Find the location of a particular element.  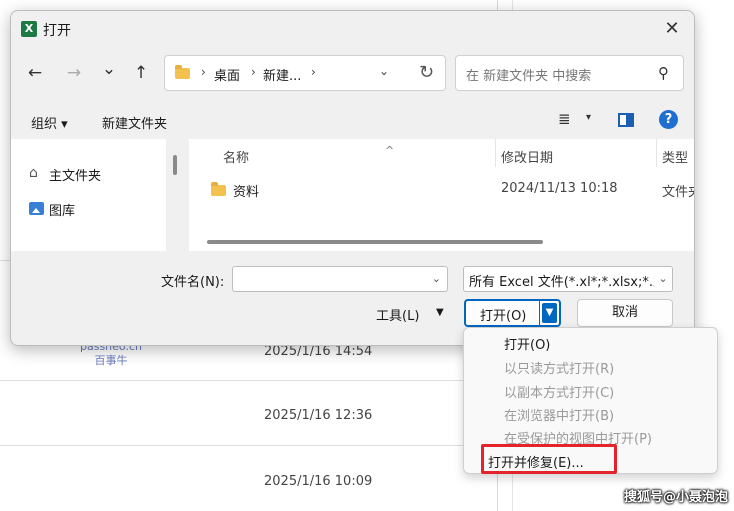

file-type: 文件夹 is located at coordinates (678, 192).